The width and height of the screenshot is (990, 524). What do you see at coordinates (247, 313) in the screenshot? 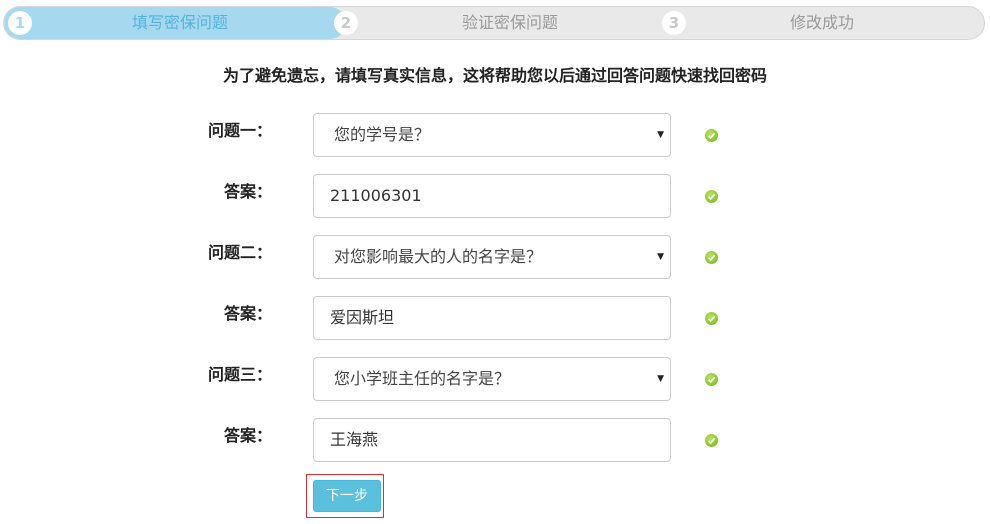
I see `answer-2-label: 答案：` at bounding box center [247, 313].